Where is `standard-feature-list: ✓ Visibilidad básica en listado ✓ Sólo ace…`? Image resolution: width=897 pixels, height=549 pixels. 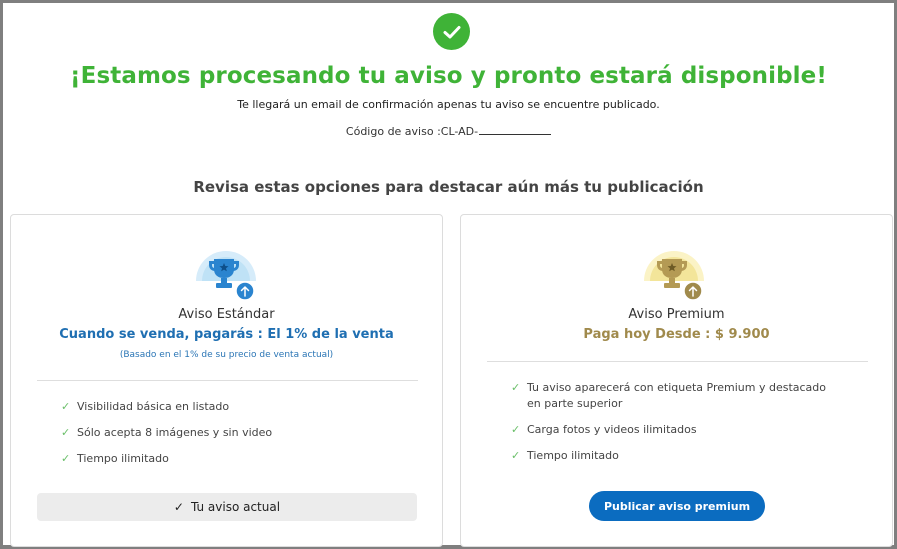
standard-feature-list: ✓ Visibilidad básica en listado ✓ Sólo ace… is located at coordinates (241, 433).